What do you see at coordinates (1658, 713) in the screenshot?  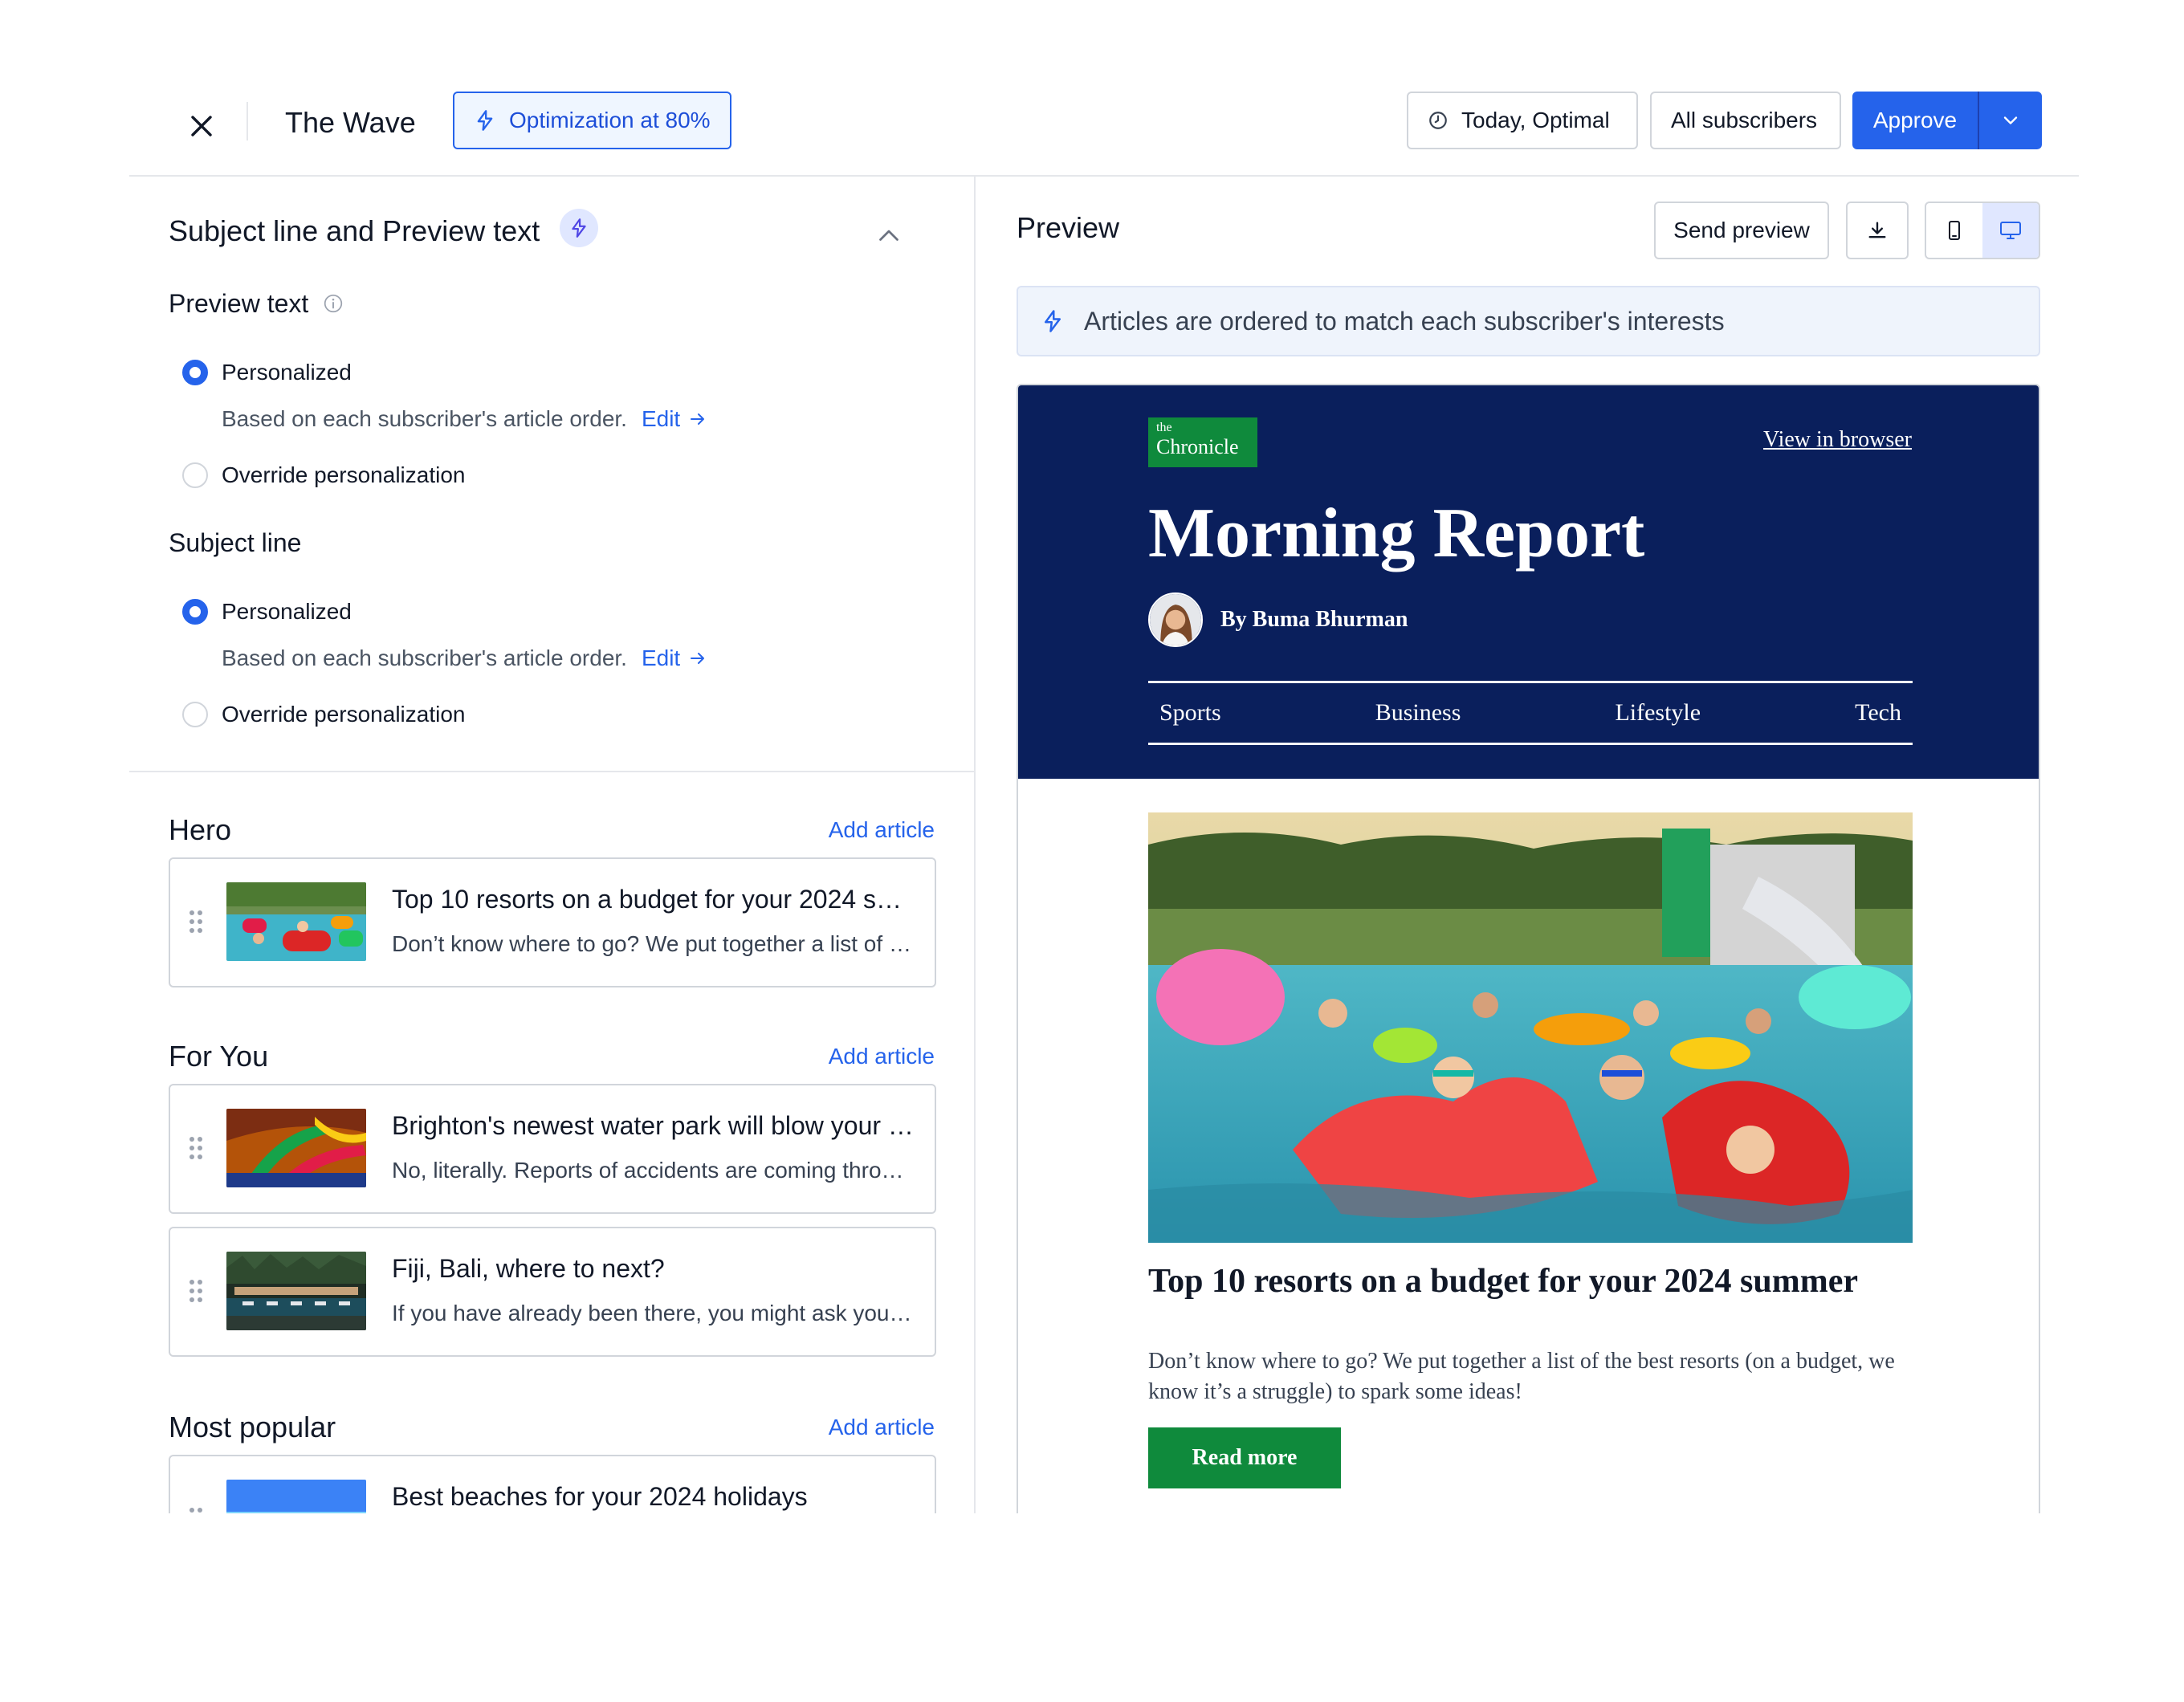 I see `email-nav-item-lifestyle: Lifestyle` at bounding box center [1658, 713].